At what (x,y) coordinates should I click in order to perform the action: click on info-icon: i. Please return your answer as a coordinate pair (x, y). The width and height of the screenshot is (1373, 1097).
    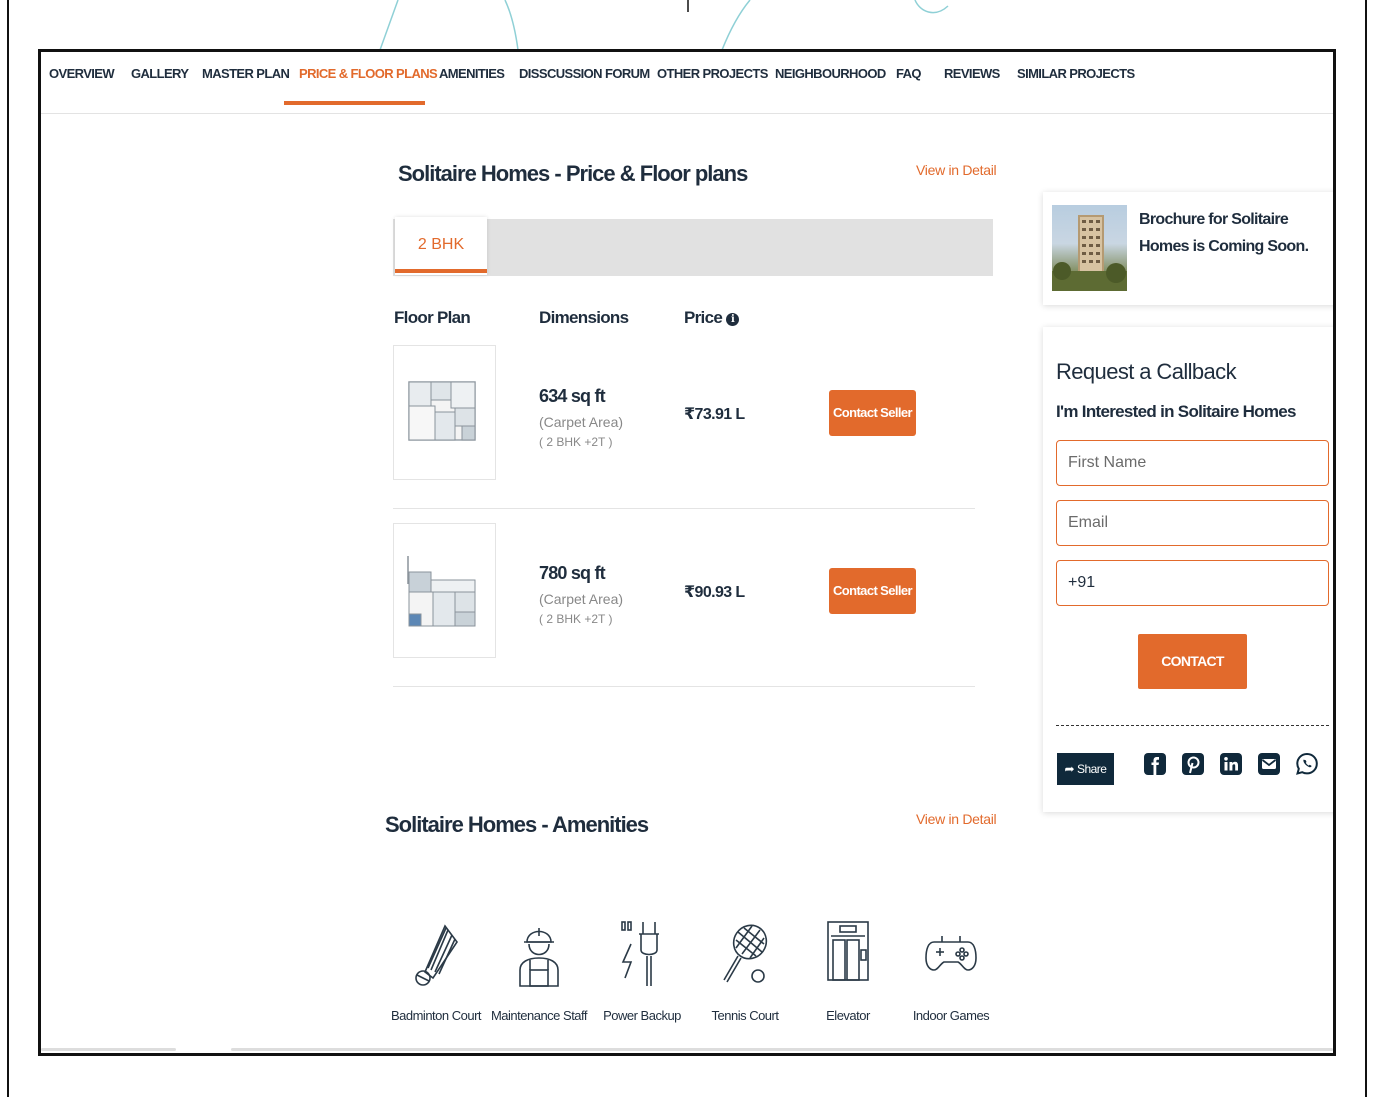
    Looking at the image, I should click on (733, 319).